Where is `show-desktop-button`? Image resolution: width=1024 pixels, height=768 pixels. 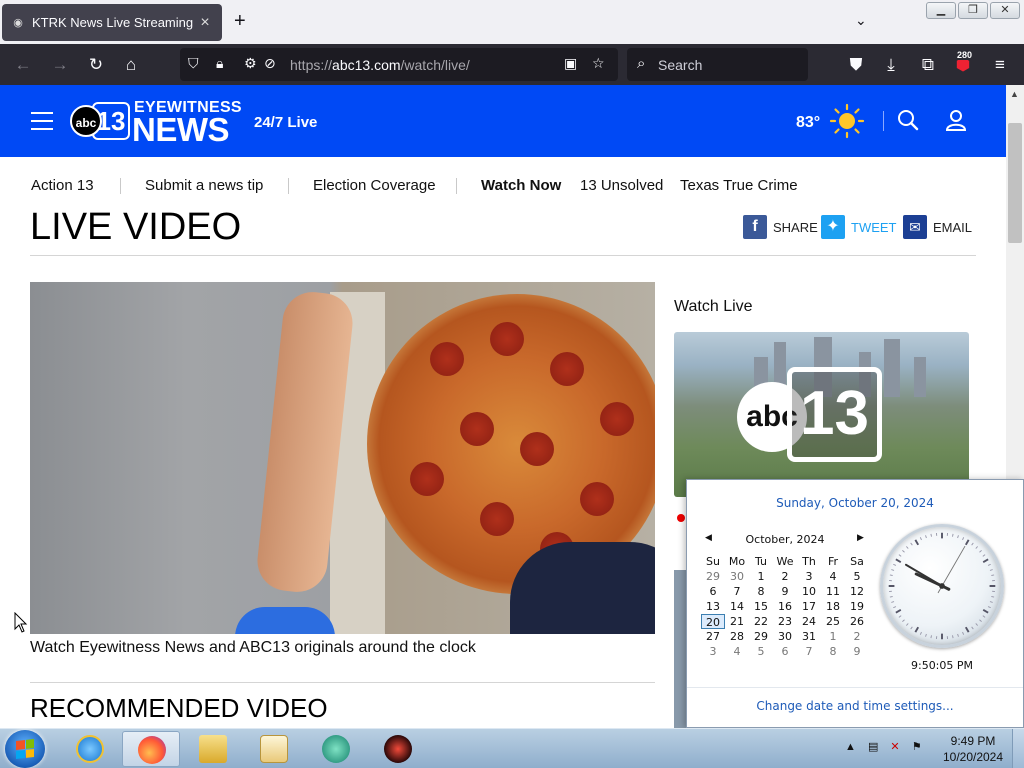
show-desktop-button is located at coordinates (1018, 748).